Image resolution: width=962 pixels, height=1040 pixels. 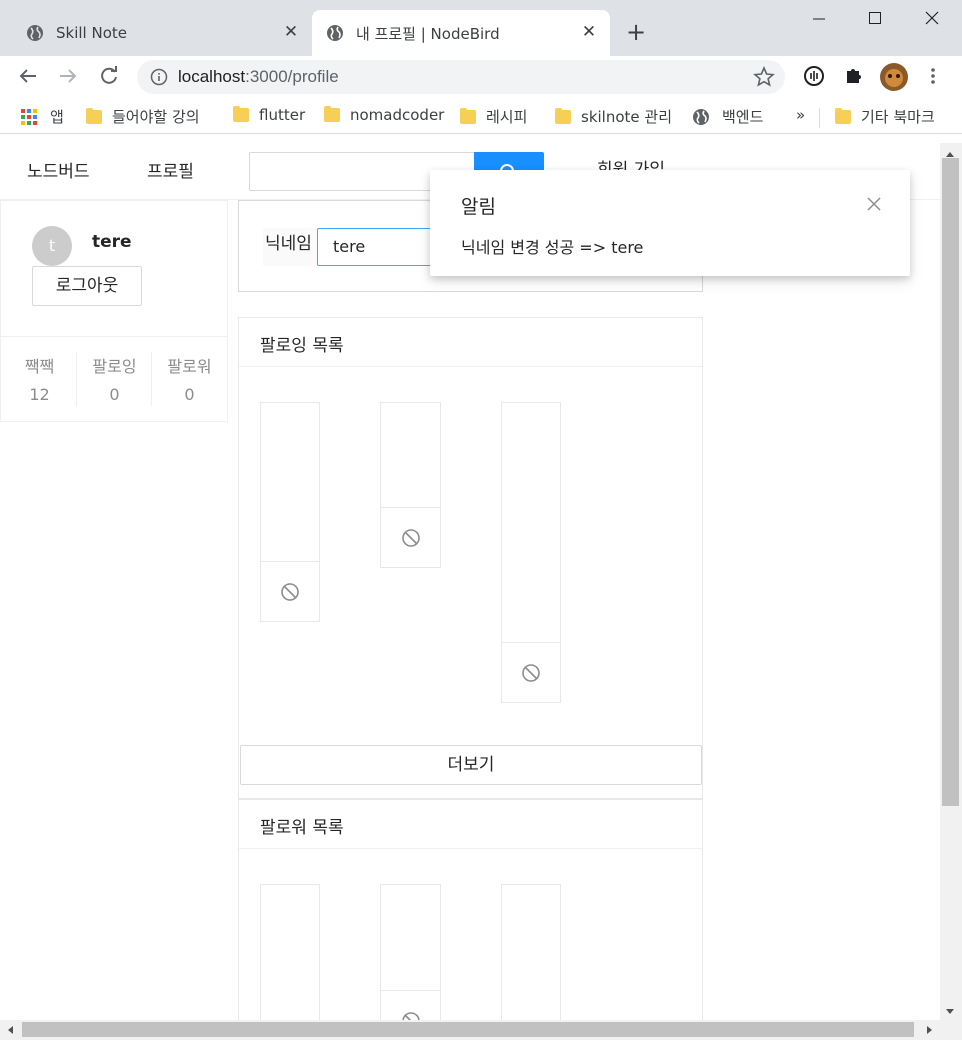 What do you see at coordinates (397, 115) in the screenshot?
I see `bookmark-label: nomadcoder` at bounding box center [397, 115].